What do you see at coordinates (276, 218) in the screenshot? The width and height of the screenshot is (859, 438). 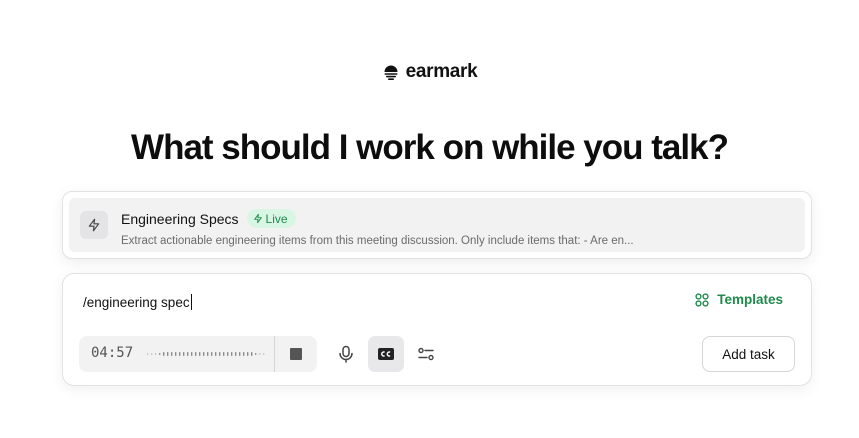 I see `live-badge-label: Live` at bounding box center [276, 218].